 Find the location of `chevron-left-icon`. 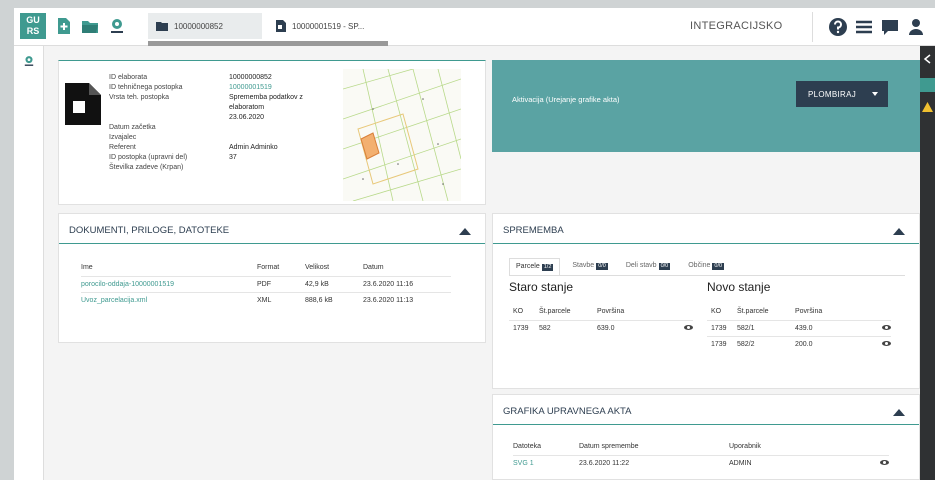

chevron-left-icon is located at coordinates (927, 59).